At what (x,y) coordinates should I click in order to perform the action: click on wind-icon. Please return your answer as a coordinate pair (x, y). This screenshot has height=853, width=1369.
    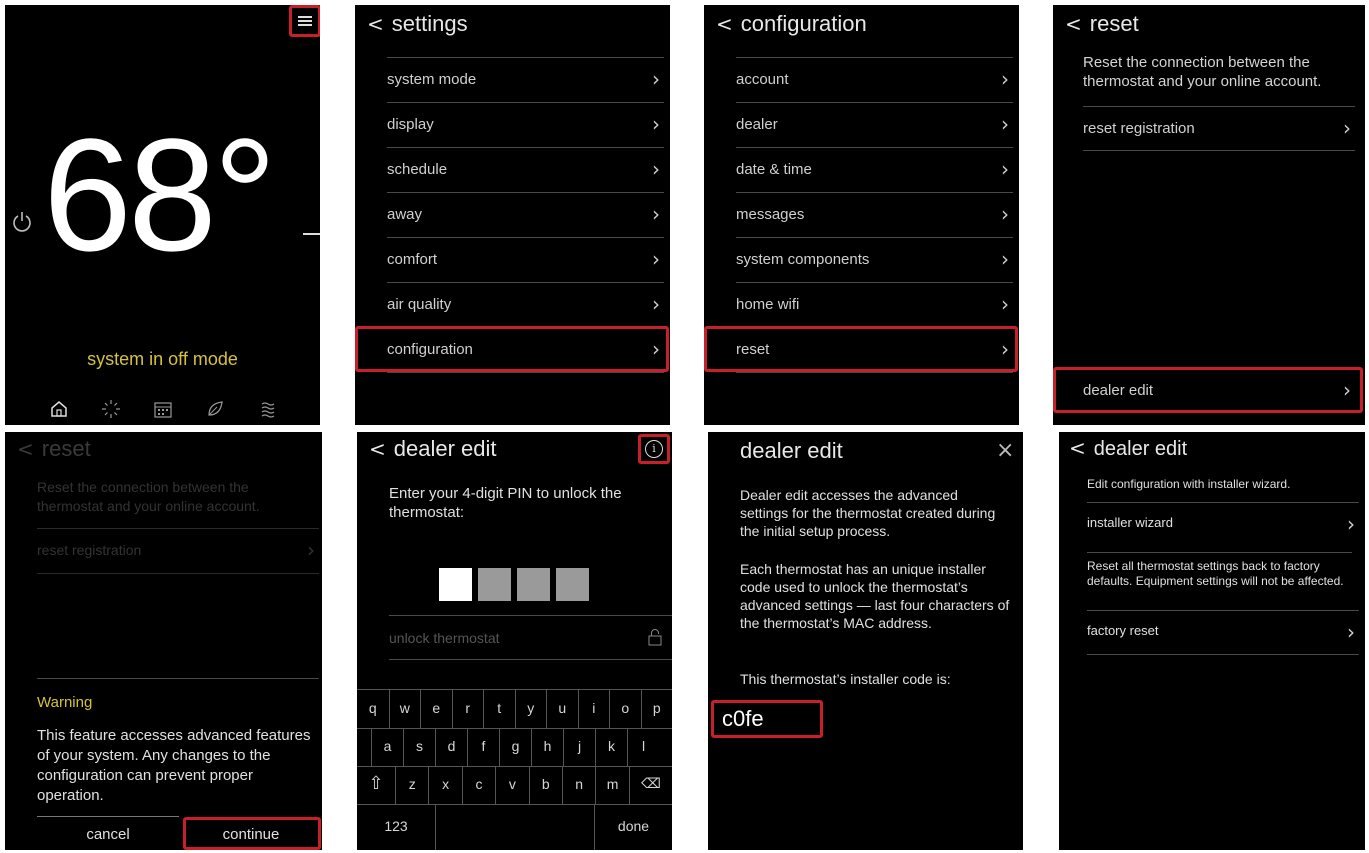
    Looking at the image, I should click on (269, 409).